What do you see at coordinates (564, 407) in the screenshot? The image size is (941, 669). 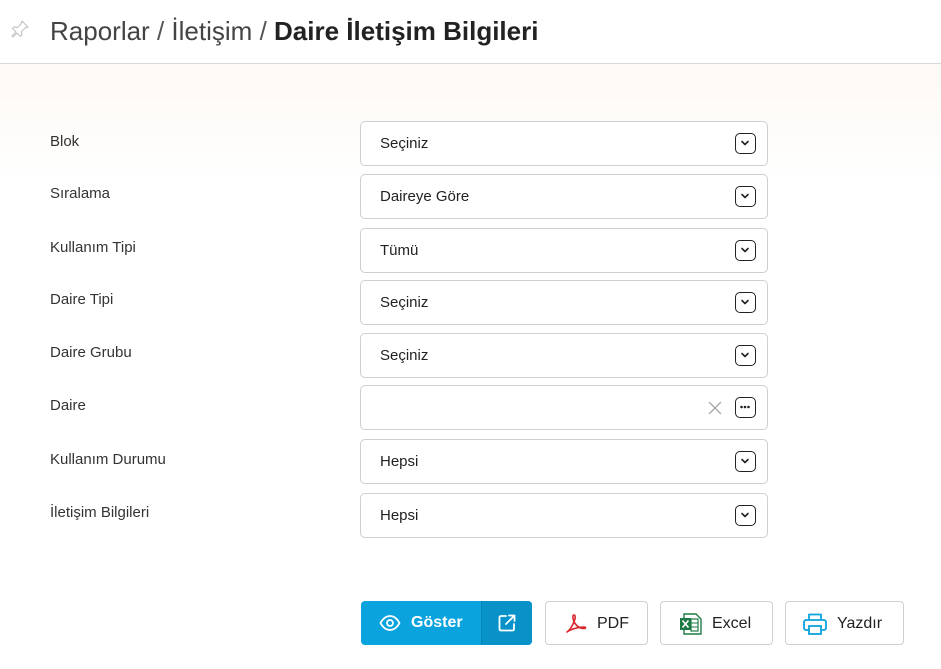 I see `input-daire` at bounding box center [564, 407].